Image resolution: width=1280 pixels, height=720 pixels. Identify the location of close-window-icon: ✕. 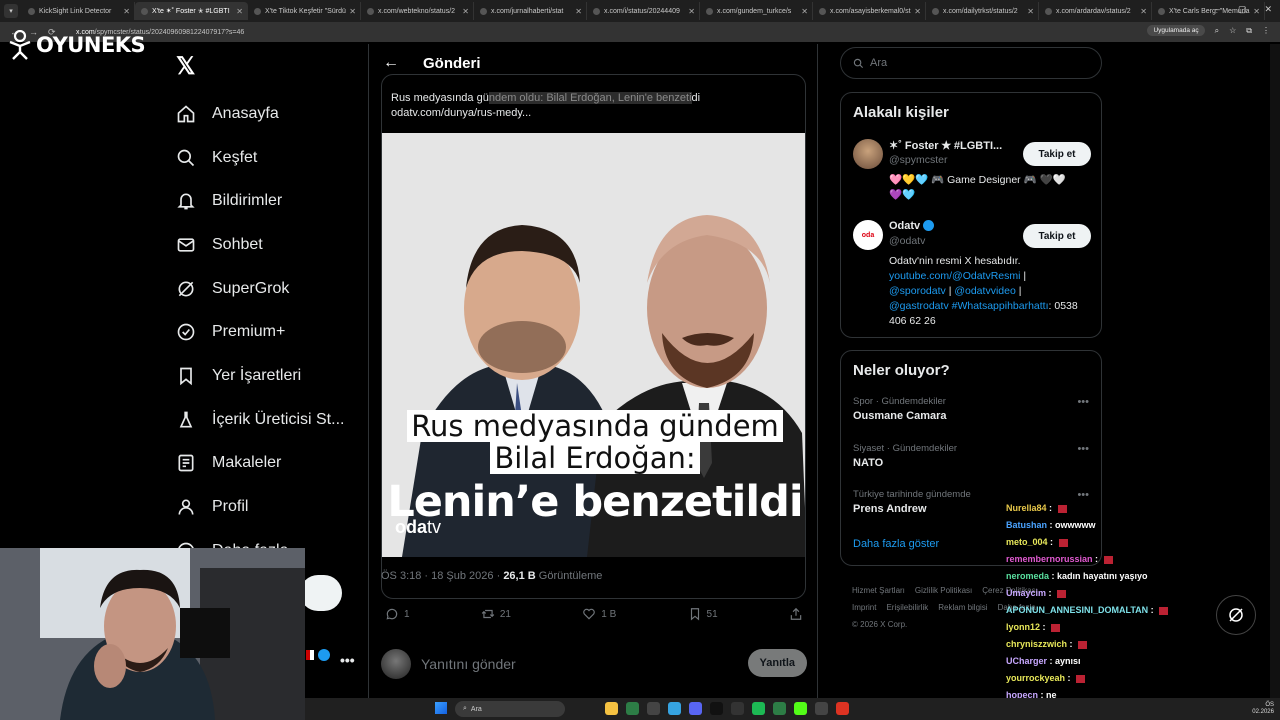
(1268, 9).